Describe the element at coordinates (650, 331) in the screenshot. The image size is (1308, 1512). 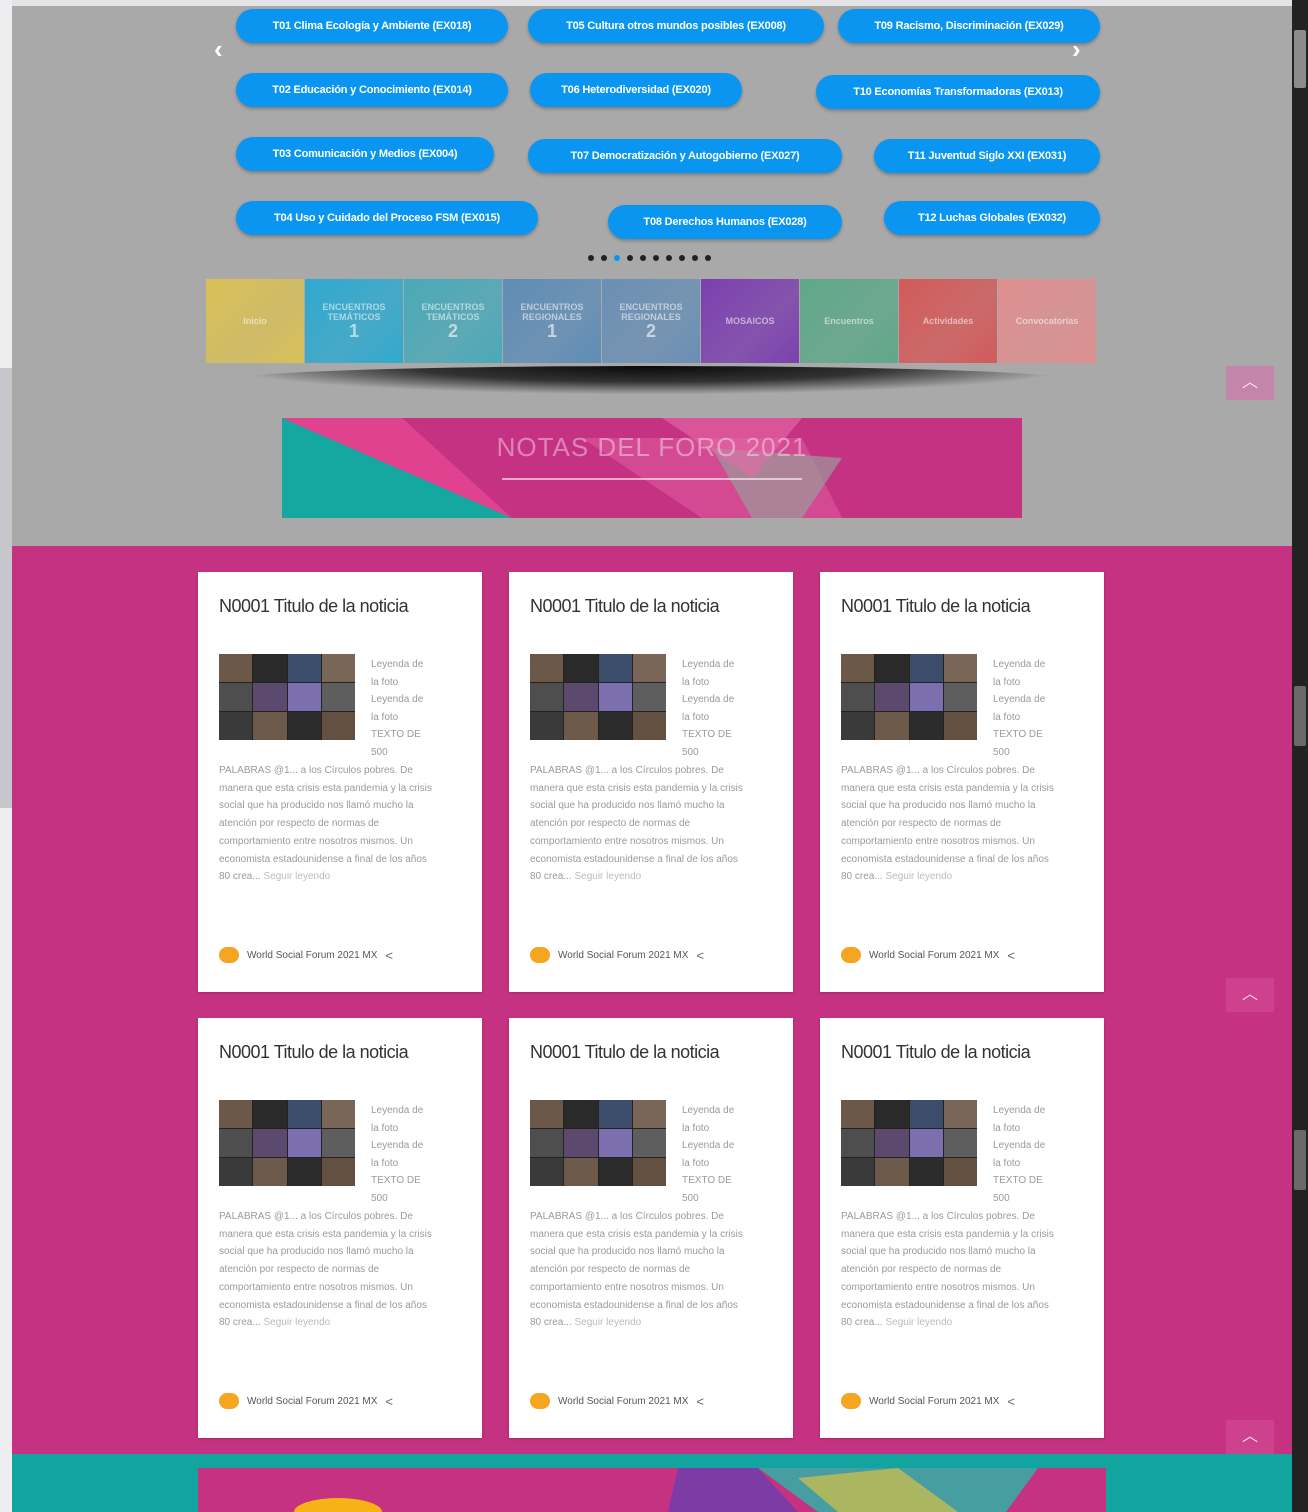
I see `section-tile-number: 2` at that location.